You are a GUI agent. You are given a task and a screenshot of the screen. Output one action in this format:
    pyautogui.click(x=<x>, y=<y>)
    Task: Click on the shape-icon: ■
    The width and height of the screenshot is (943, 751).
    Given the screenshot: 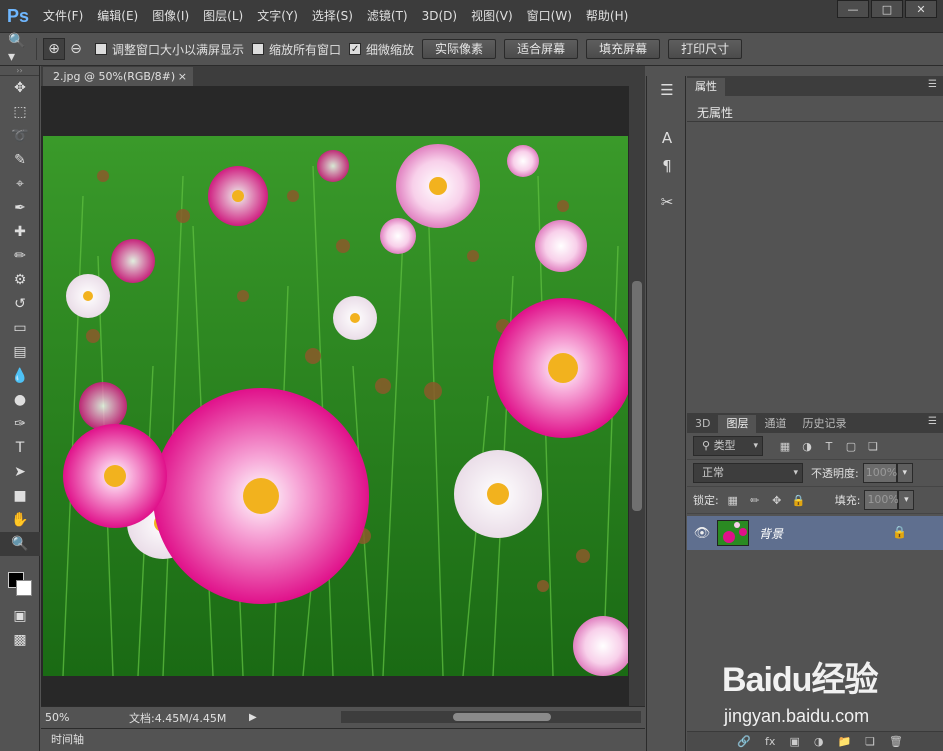 What is the action you would take?
    pyautogui.click(x=20, y=496)
    